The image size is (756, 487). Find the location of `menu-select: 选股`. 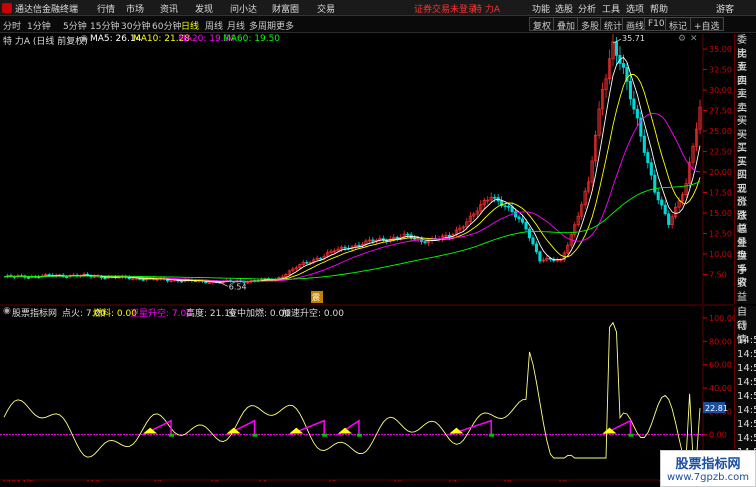

menu-select: 选股 is located at coordinates (564, 8).